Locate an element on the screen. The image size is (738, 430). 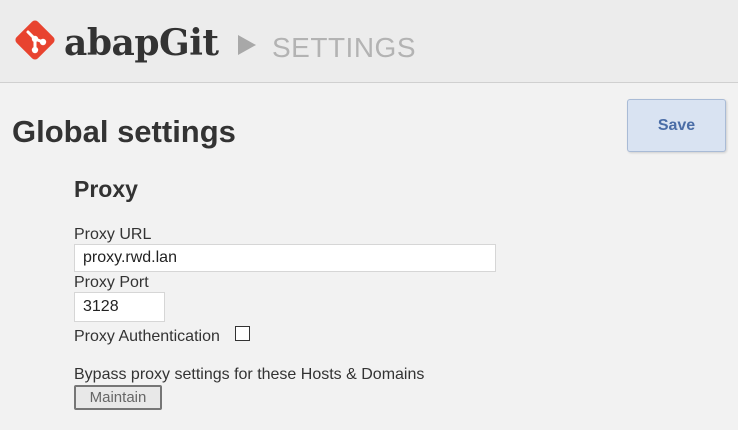
proxy-section-title: Proxy is located at coordinates (106, 189).